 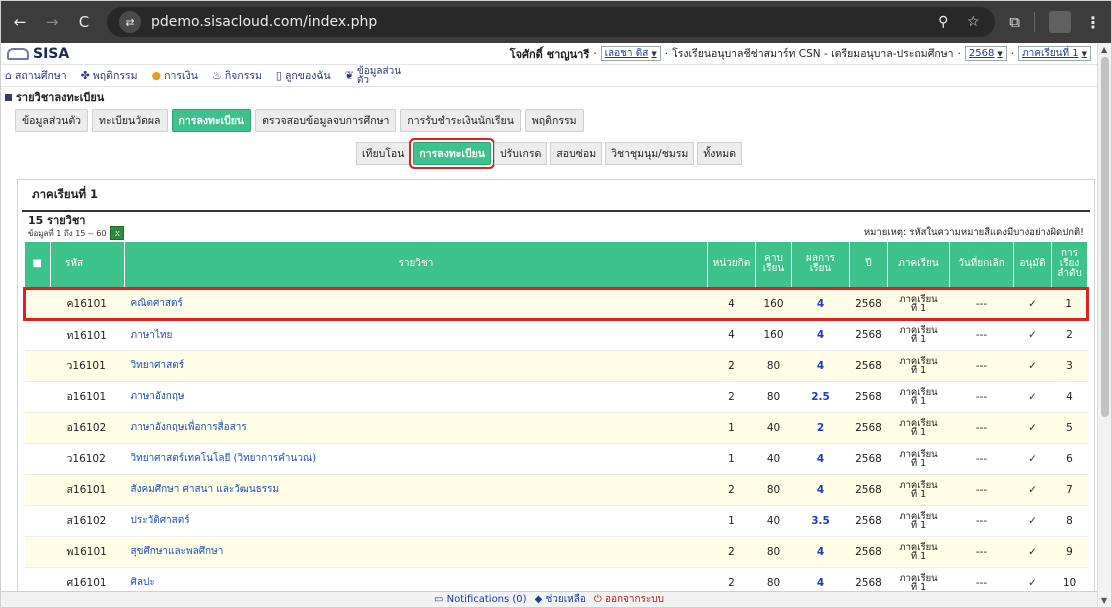 What do you see at coordinates (1069, 265) in the screenshot?
I see `col-order: การ เรียง ลำดับ` at bounding box center [1069, 265].